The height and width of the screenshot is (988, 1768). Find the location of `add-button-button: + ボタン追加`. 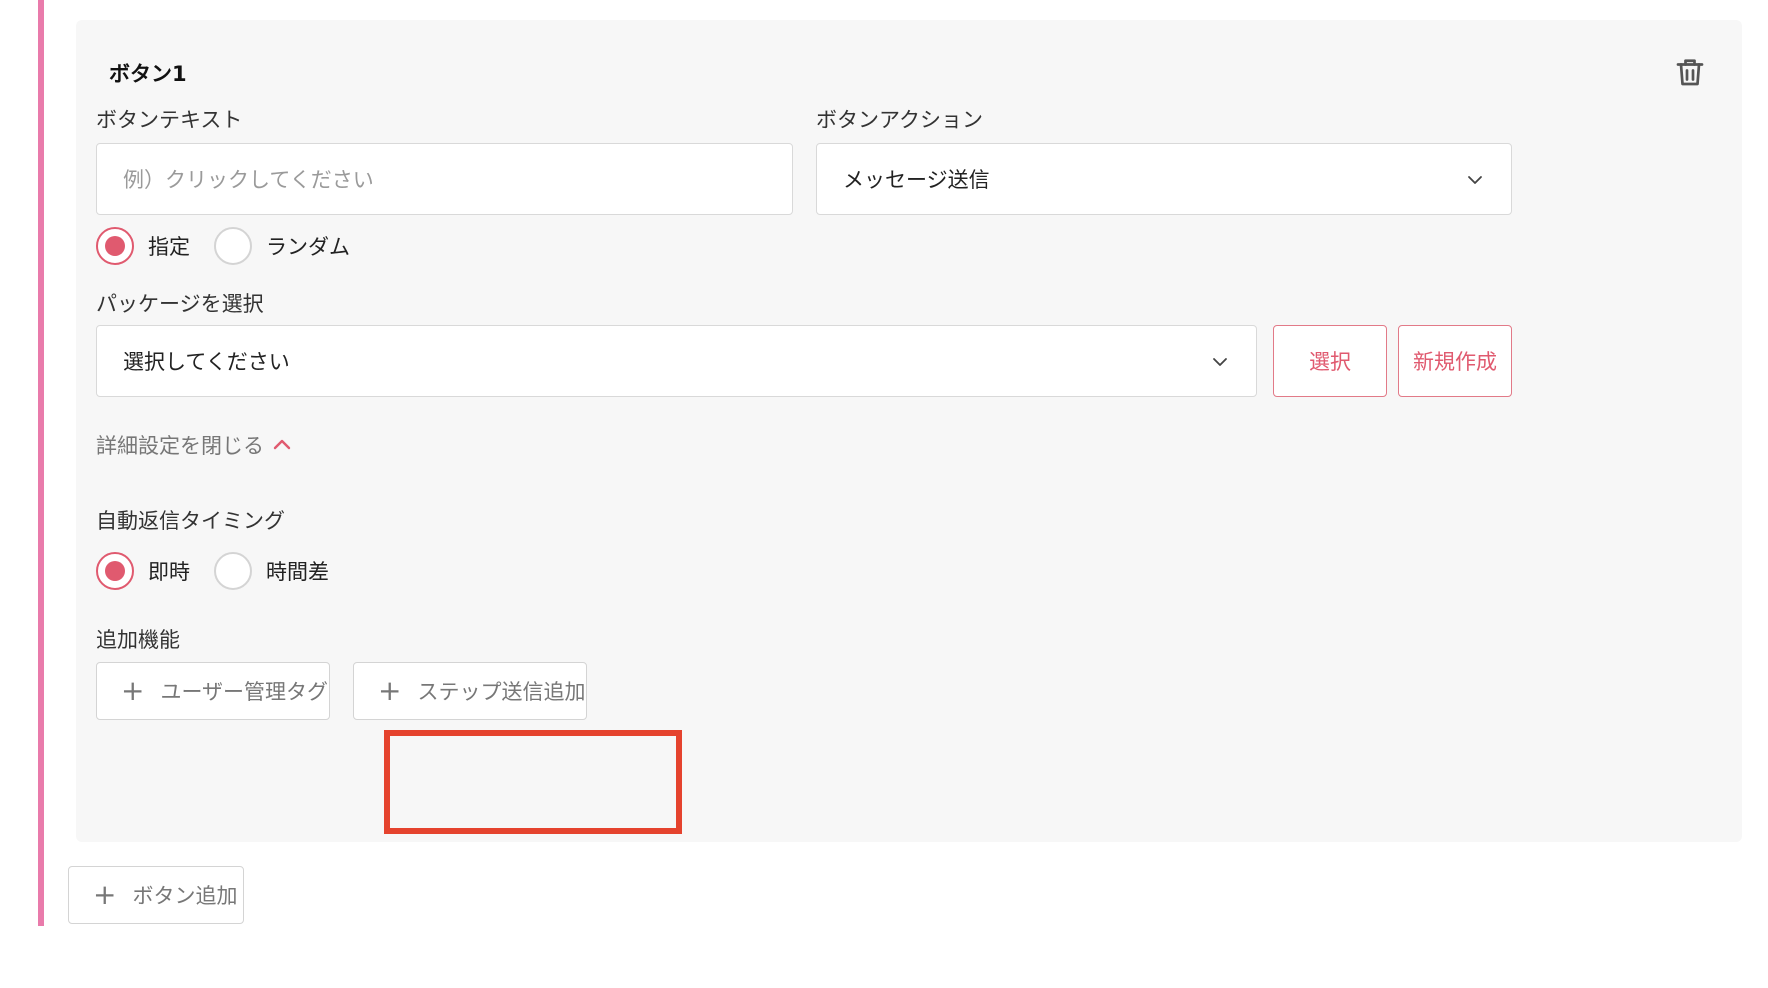

add-button-button: + ボタン追加 is located at coordinates (156, 895).